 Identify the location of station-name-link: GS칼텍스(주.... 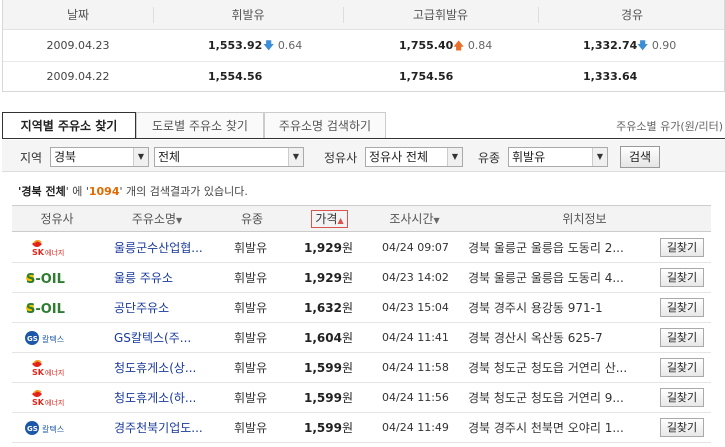
(164, 338).